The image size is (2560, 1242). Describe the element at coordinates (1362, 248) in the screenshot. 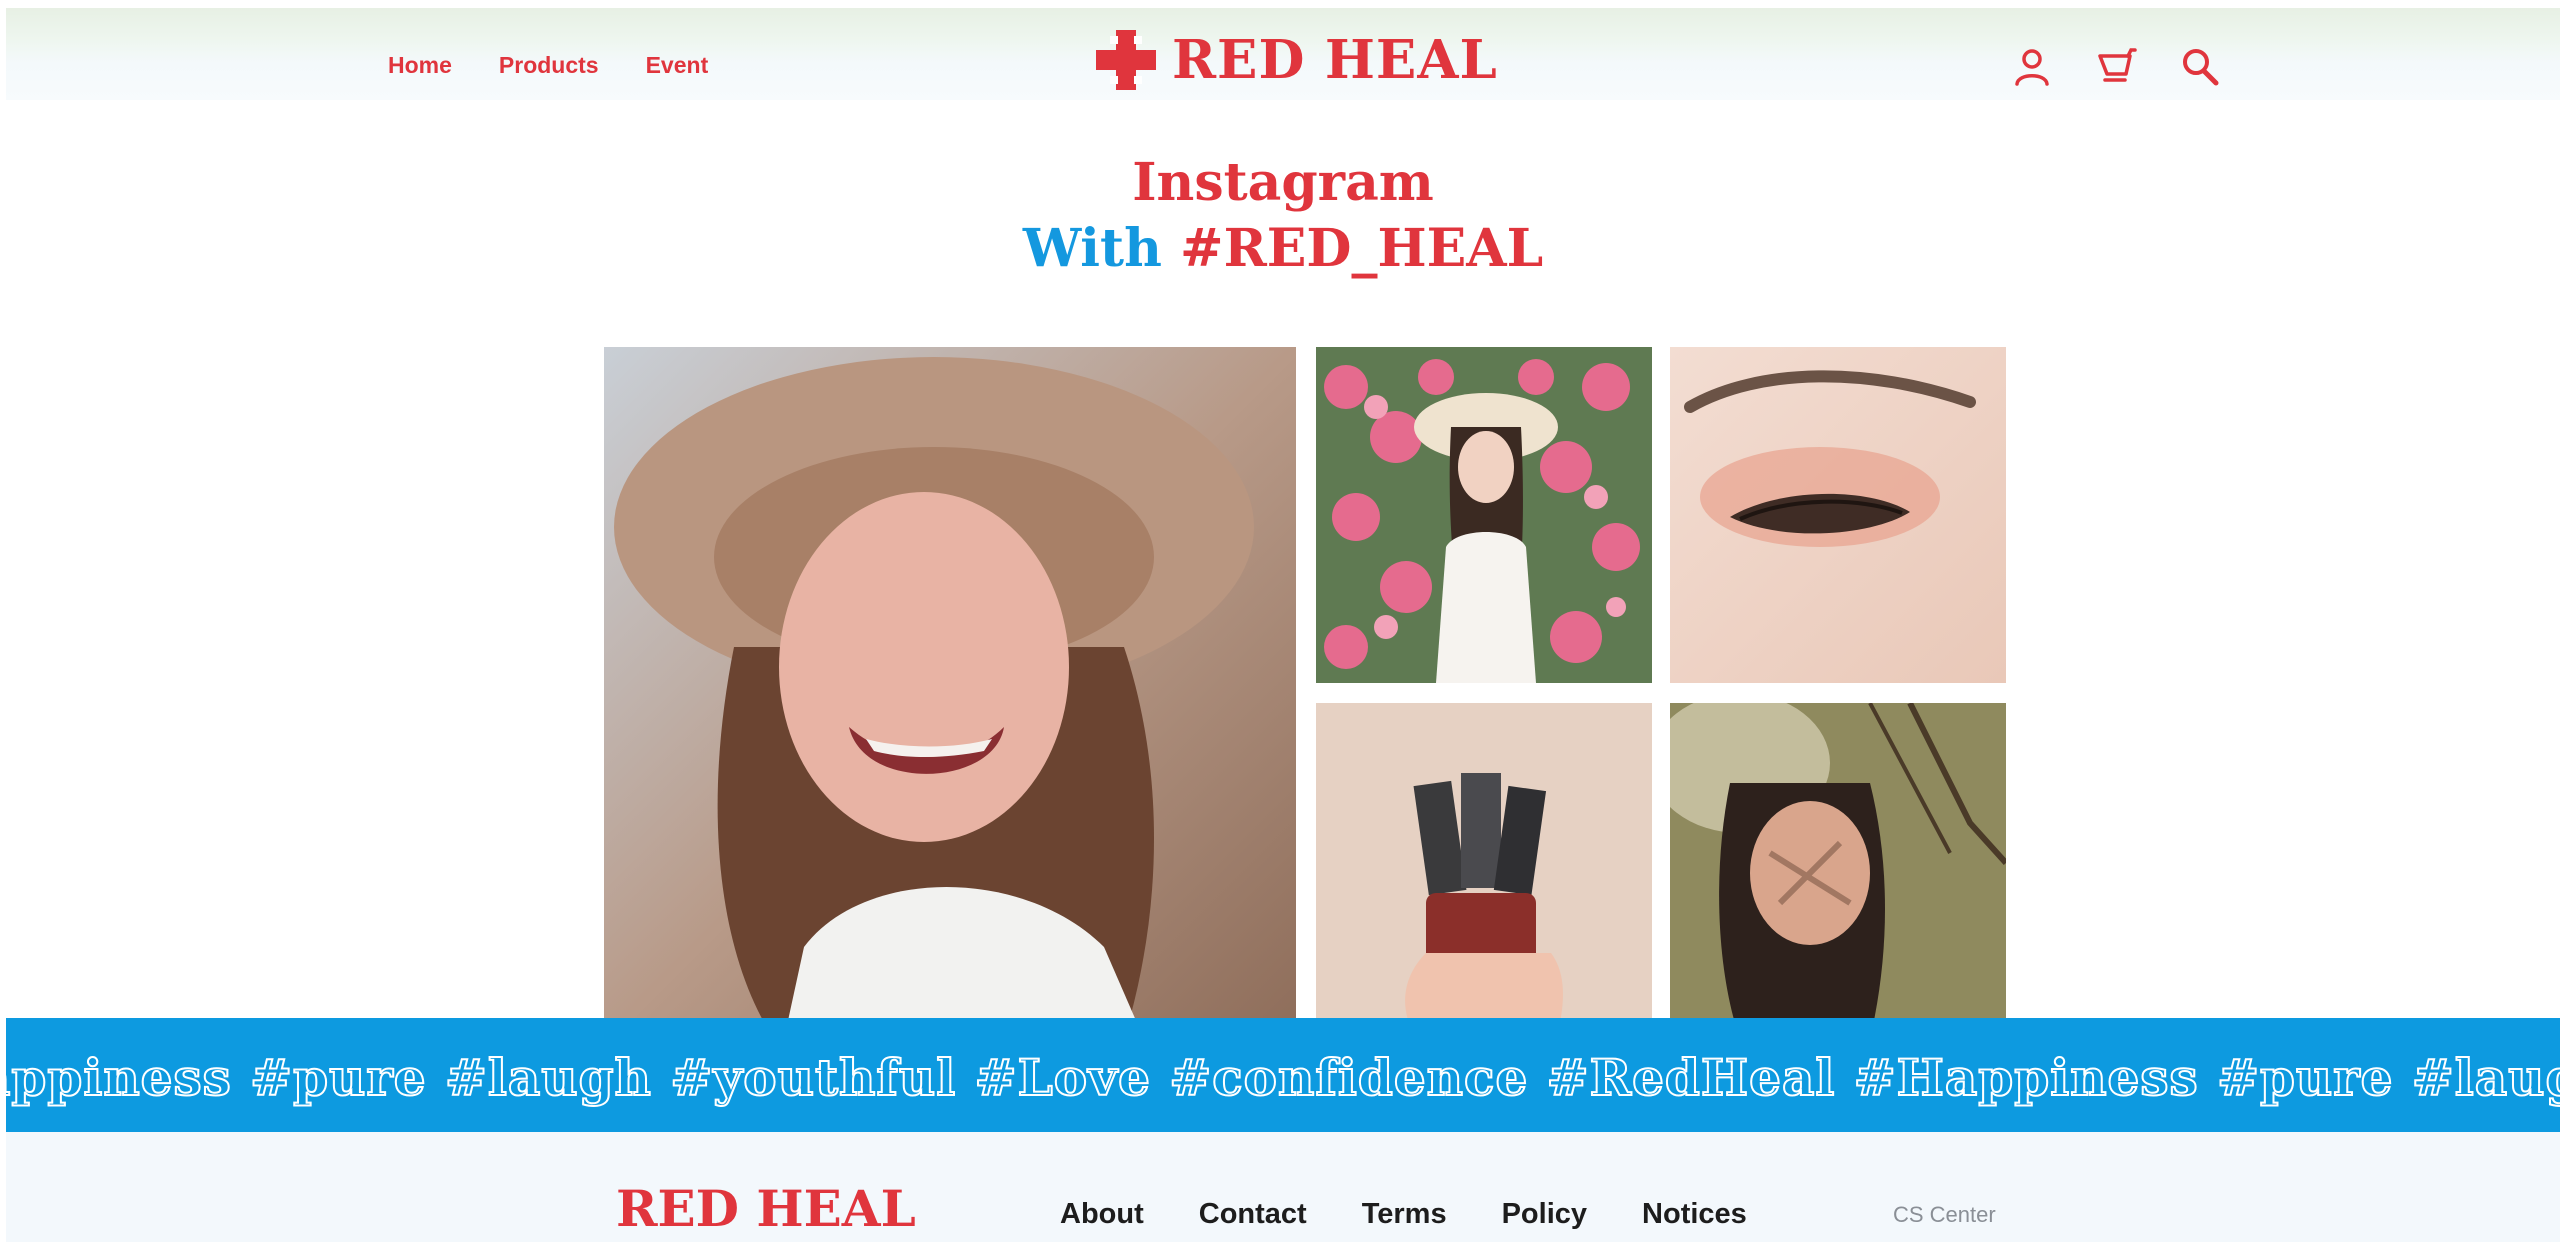

I see `title-word-hashtag: #RED_HEAL` at that location.